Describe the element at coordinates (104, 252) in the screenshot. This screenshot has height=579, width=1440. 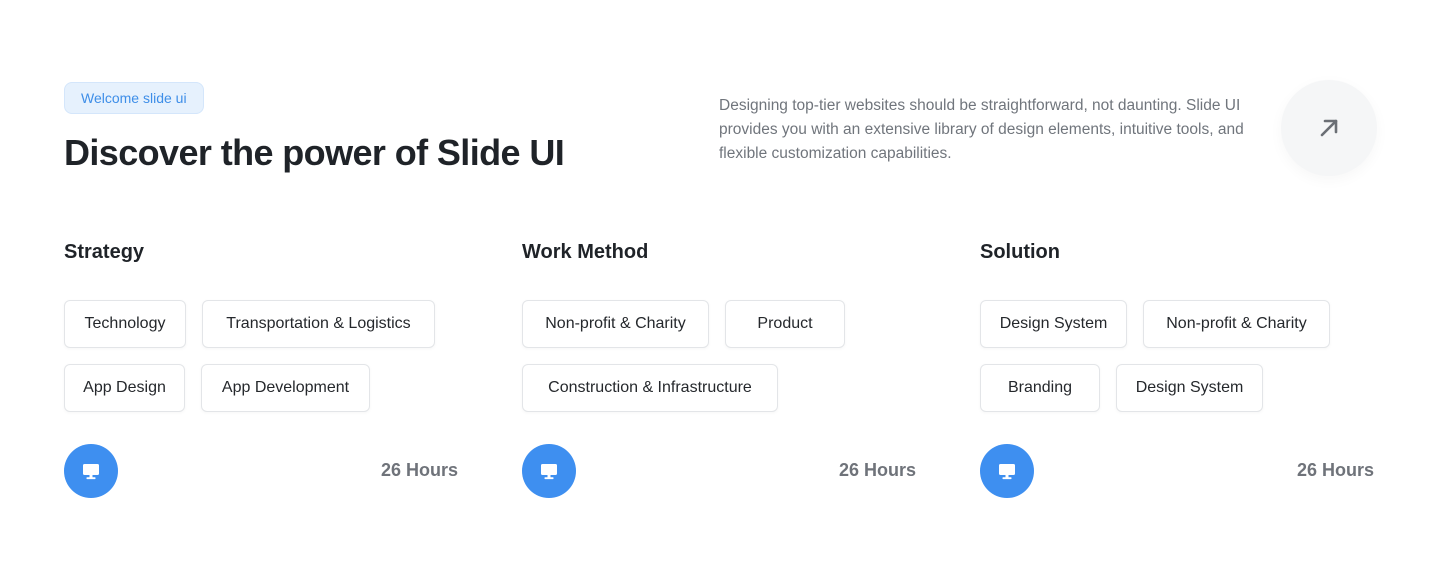
I see `column-title: Strategy` at that location.